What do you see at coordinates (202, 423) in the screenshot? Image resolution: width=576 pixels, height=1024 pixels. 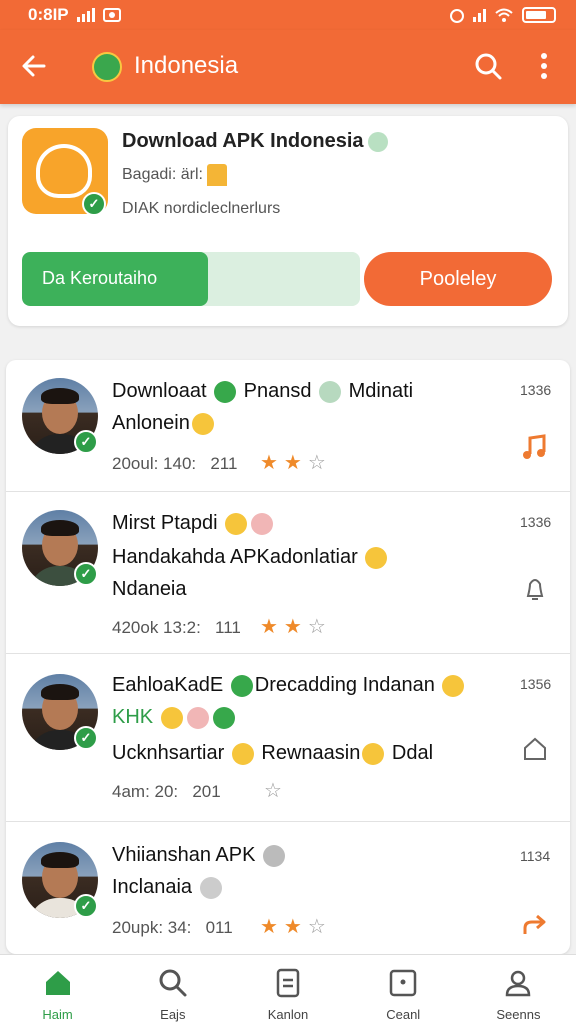 I see `fire-emoji-icon` at bounding box center [202, 423].